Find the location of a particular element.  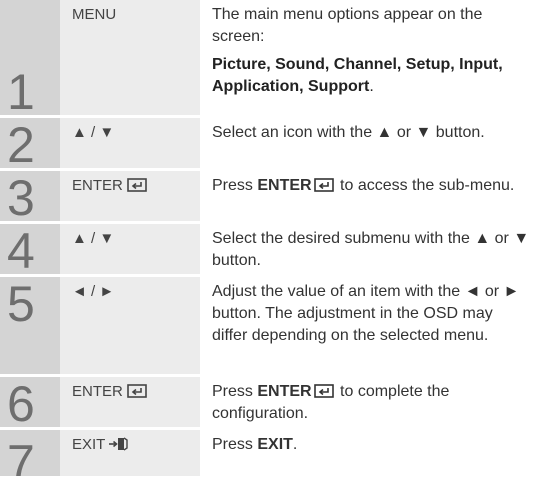

step-row: 7 EXIT Press EXIT. is located at coordinates (269, 453).